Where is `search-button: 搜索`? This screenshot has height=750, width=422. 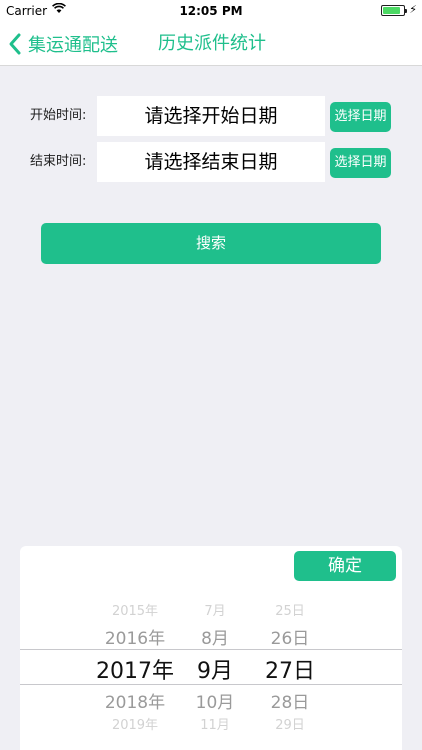 search-button: 搜索 is located at coordinates (211, 243).